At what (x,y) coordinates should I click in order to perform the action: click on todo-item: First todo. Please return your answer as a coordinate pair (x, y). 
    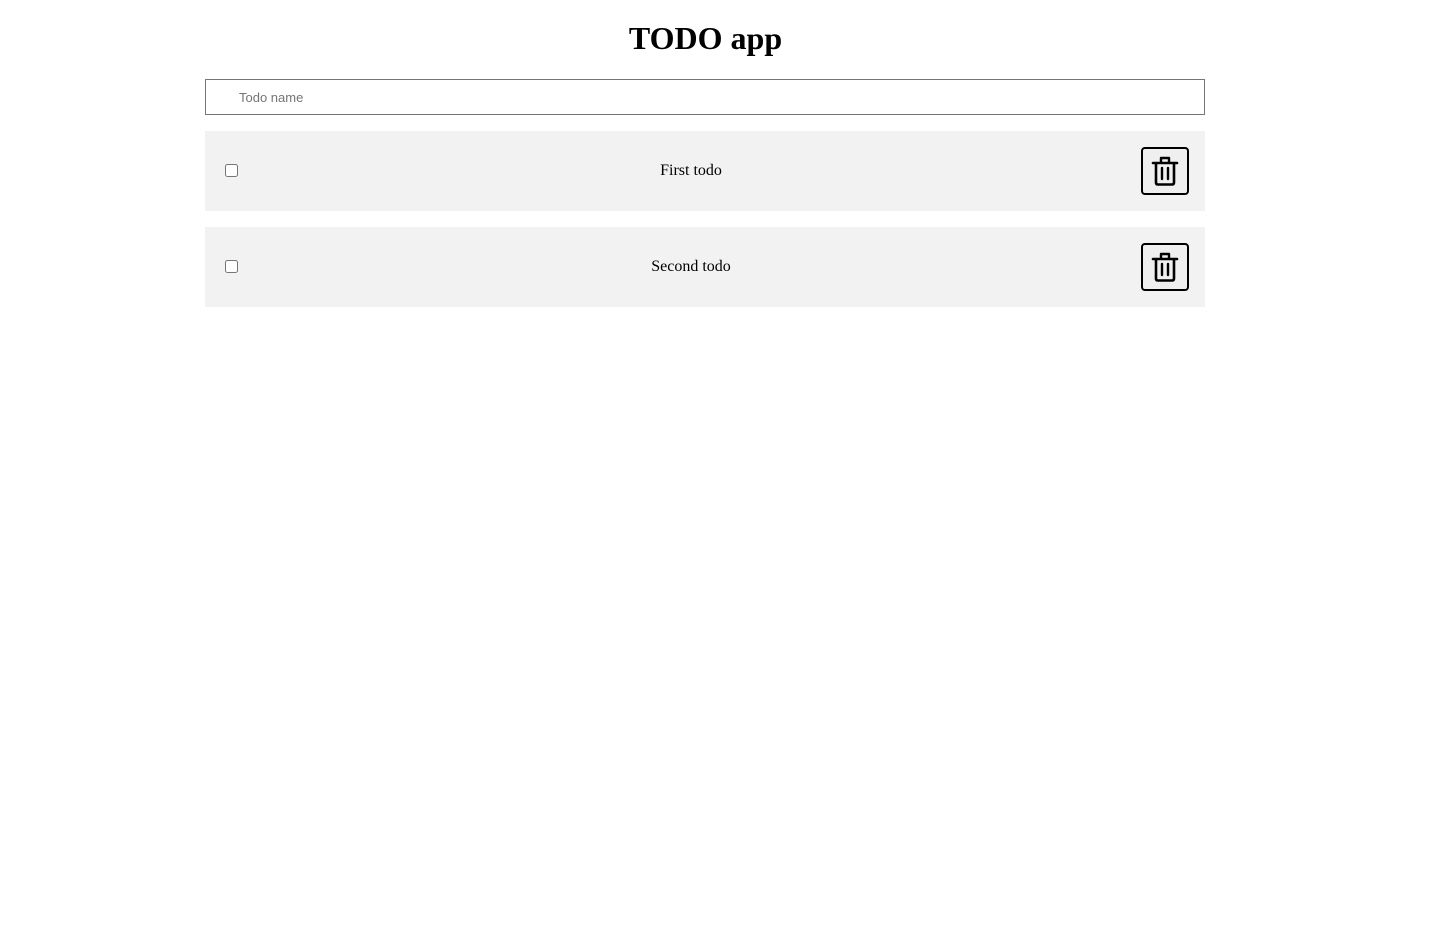
    Looking at the image, I should click on (705, 171).